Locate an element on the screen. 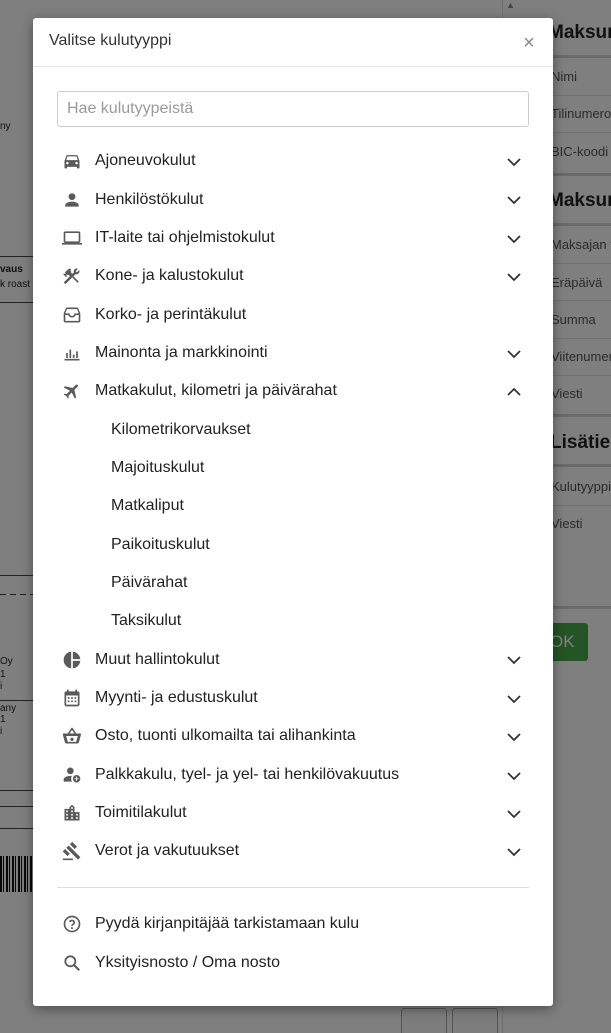 The width and height of the screenshot is (611, 1033). subcategory-item-matkaliput: Matkaliput is located at coordinates (293, 506).